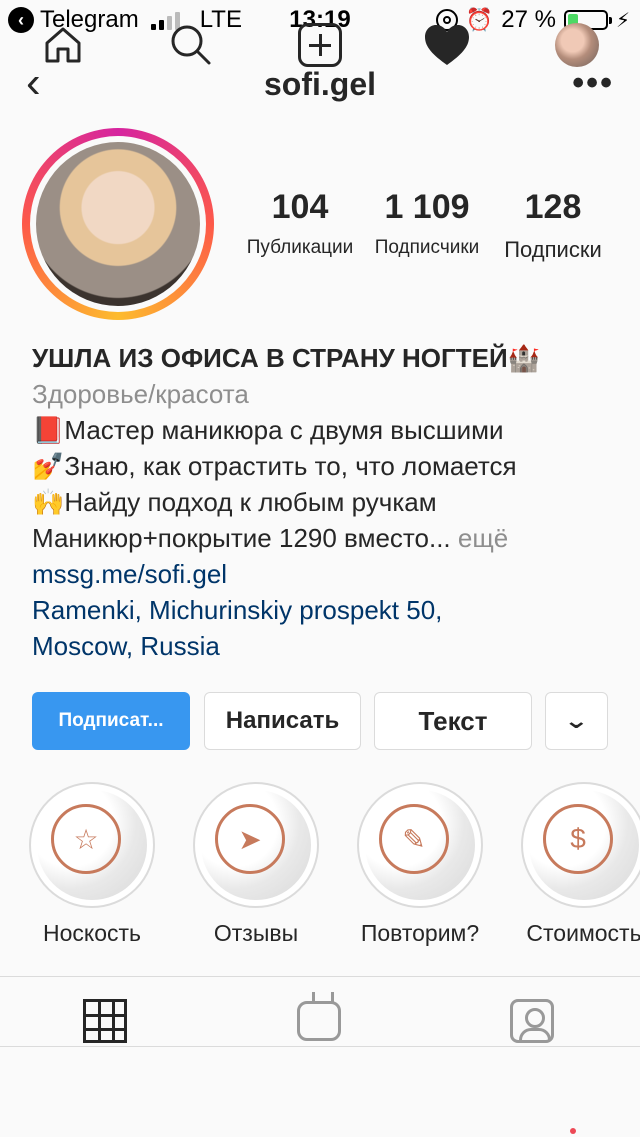 Image resolution: width=640 pixels, height=1137 pixels. What do you see at coordinates (92, 933) in the screenshot?
I see `highlight-label: Носкость` at bounding box center [92, 933].